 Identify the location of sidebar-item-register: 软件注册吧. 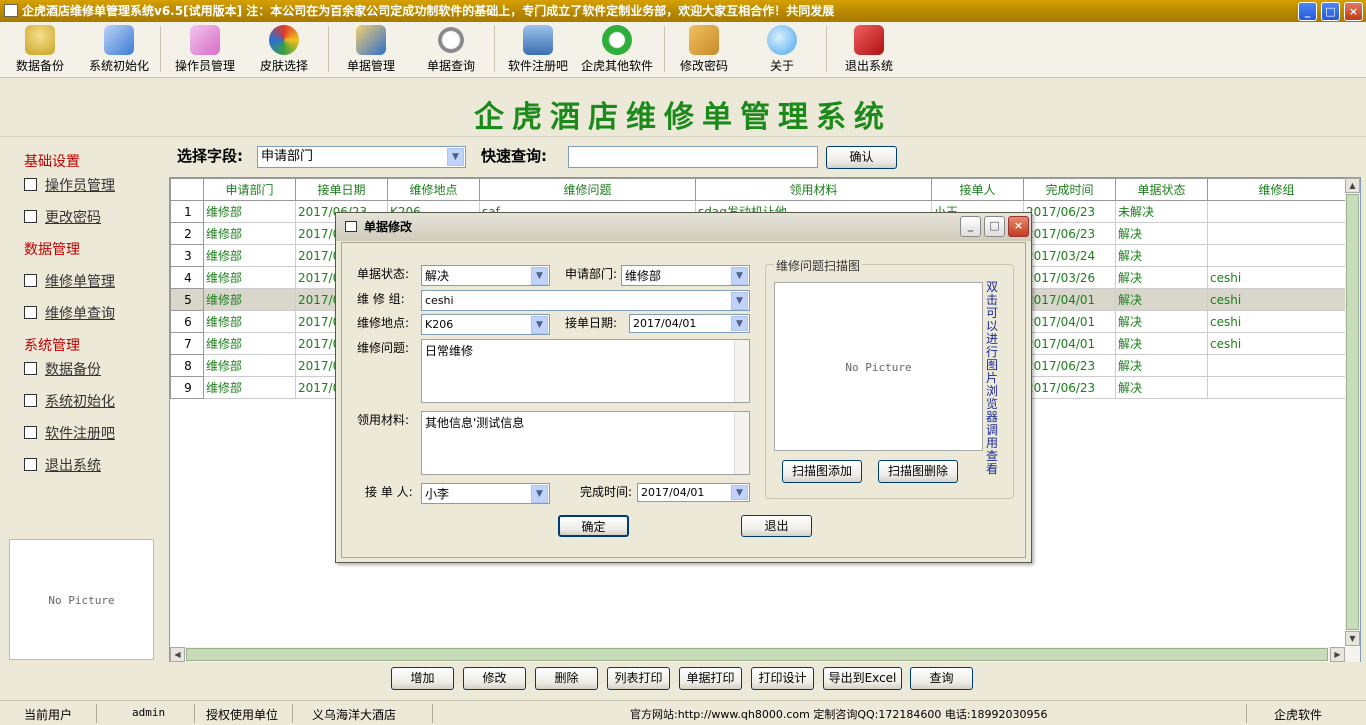
(69, 433).